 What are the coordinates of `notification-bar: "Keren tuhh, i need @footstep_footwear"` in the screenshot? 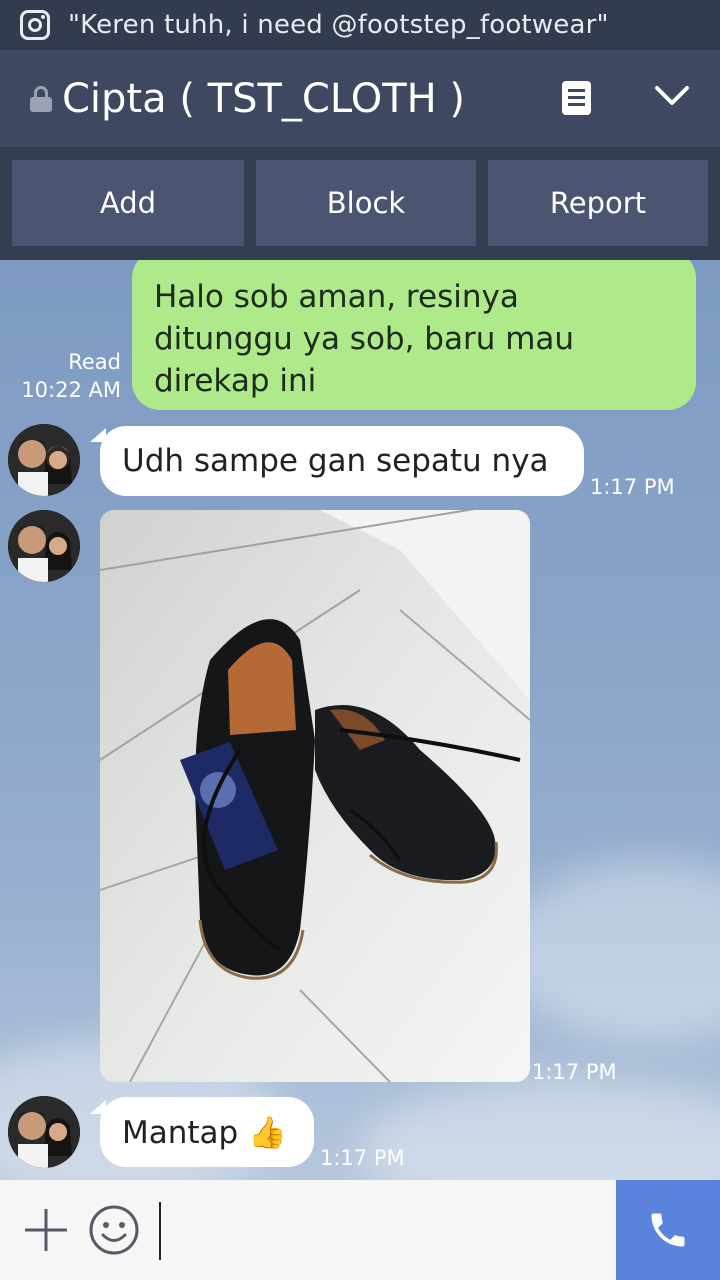 It's located at (360, 25).